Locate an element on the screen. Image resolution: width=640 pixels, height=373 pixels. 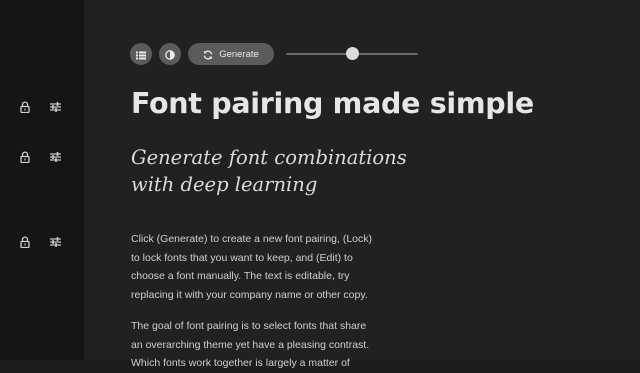
contrast-slider is located at coordinates (352, 54).